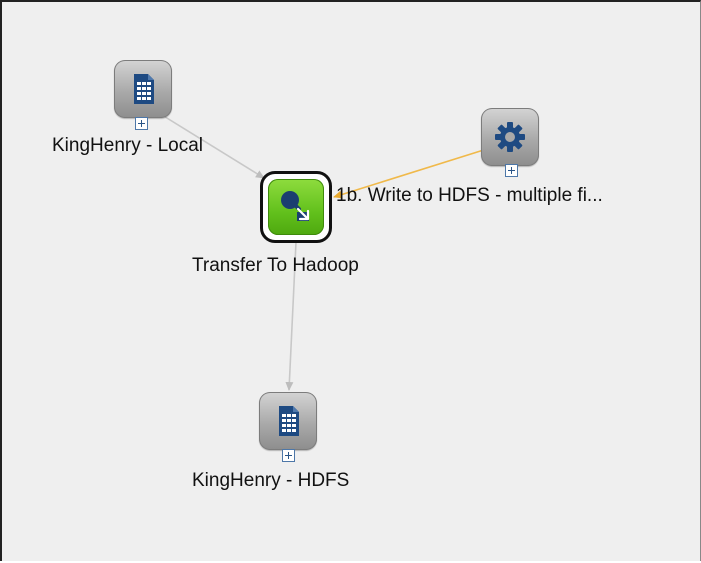 The height and width of the screenshot is (563, 701). I want to click on transfer-icon, so click(296, 207).